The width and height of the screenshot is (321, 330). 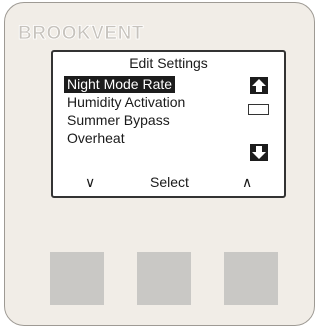 I want to click on right-hardware-button, so click(x=251, y=278).